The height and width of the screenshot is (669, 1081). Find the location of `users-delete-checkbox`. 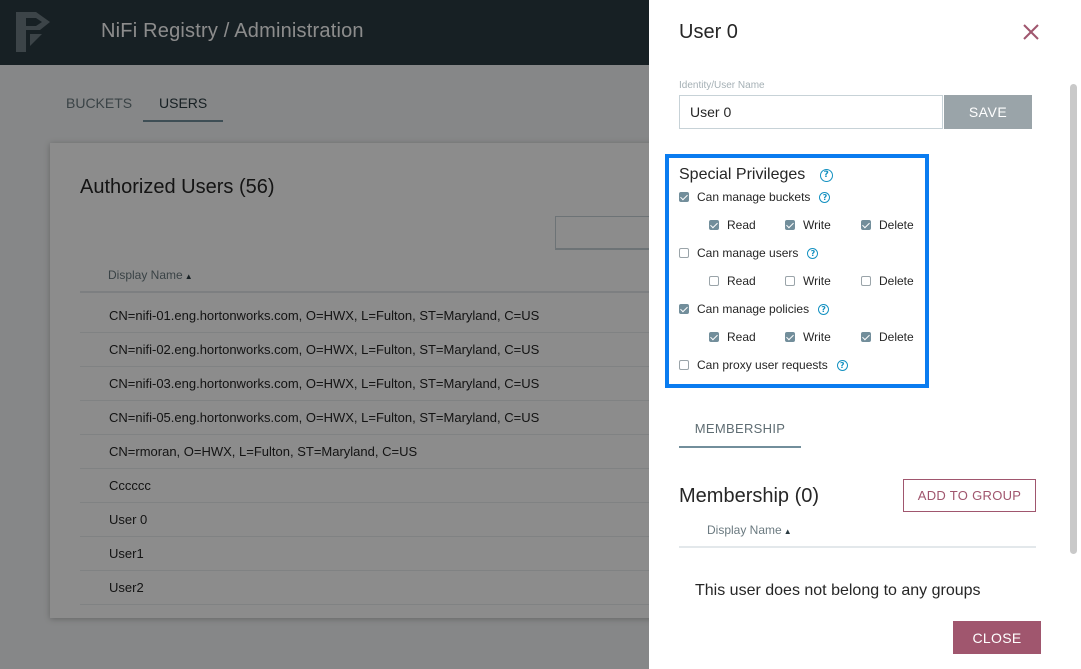

users-delete-checkbox is located at coordinates (866, 281).